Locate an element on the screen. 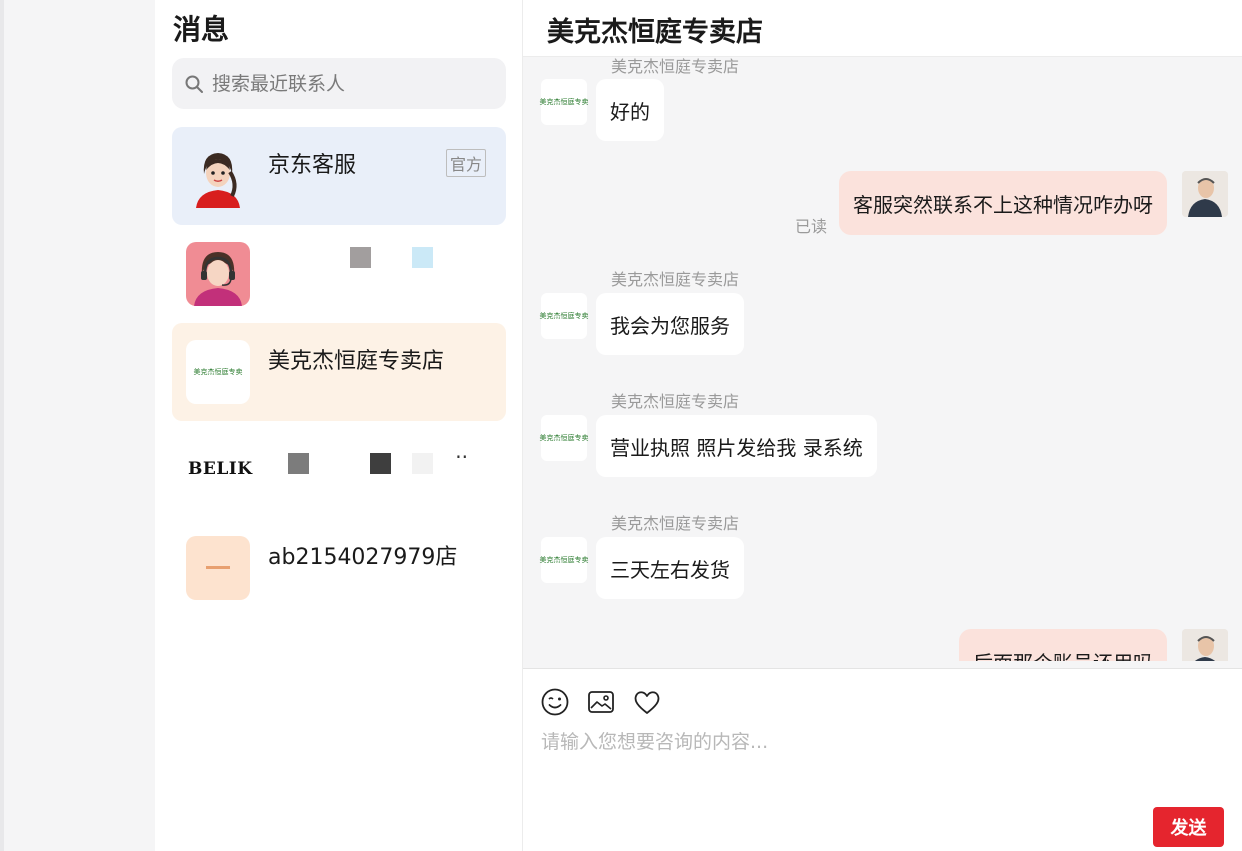  contacts-title: 消息 is located at coordinates (201, 29).